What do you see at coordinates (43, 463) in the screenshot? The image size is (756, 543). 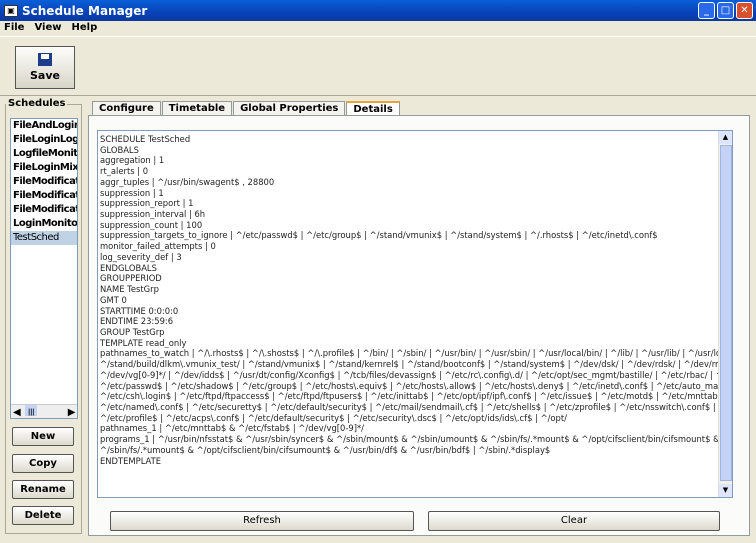 I see `copy-button: Copy` at bounding box center [43, 463].